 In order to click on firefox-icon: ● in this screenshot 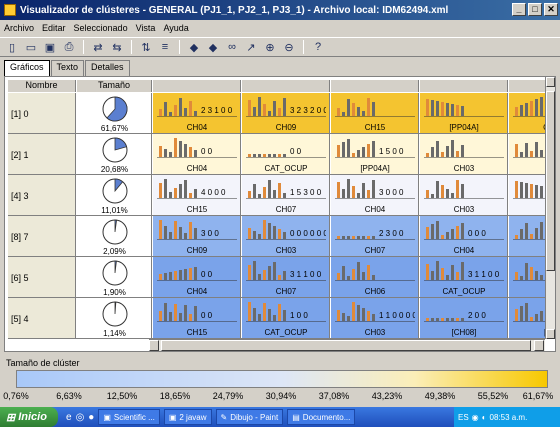, I will do `click(91, 417)`.